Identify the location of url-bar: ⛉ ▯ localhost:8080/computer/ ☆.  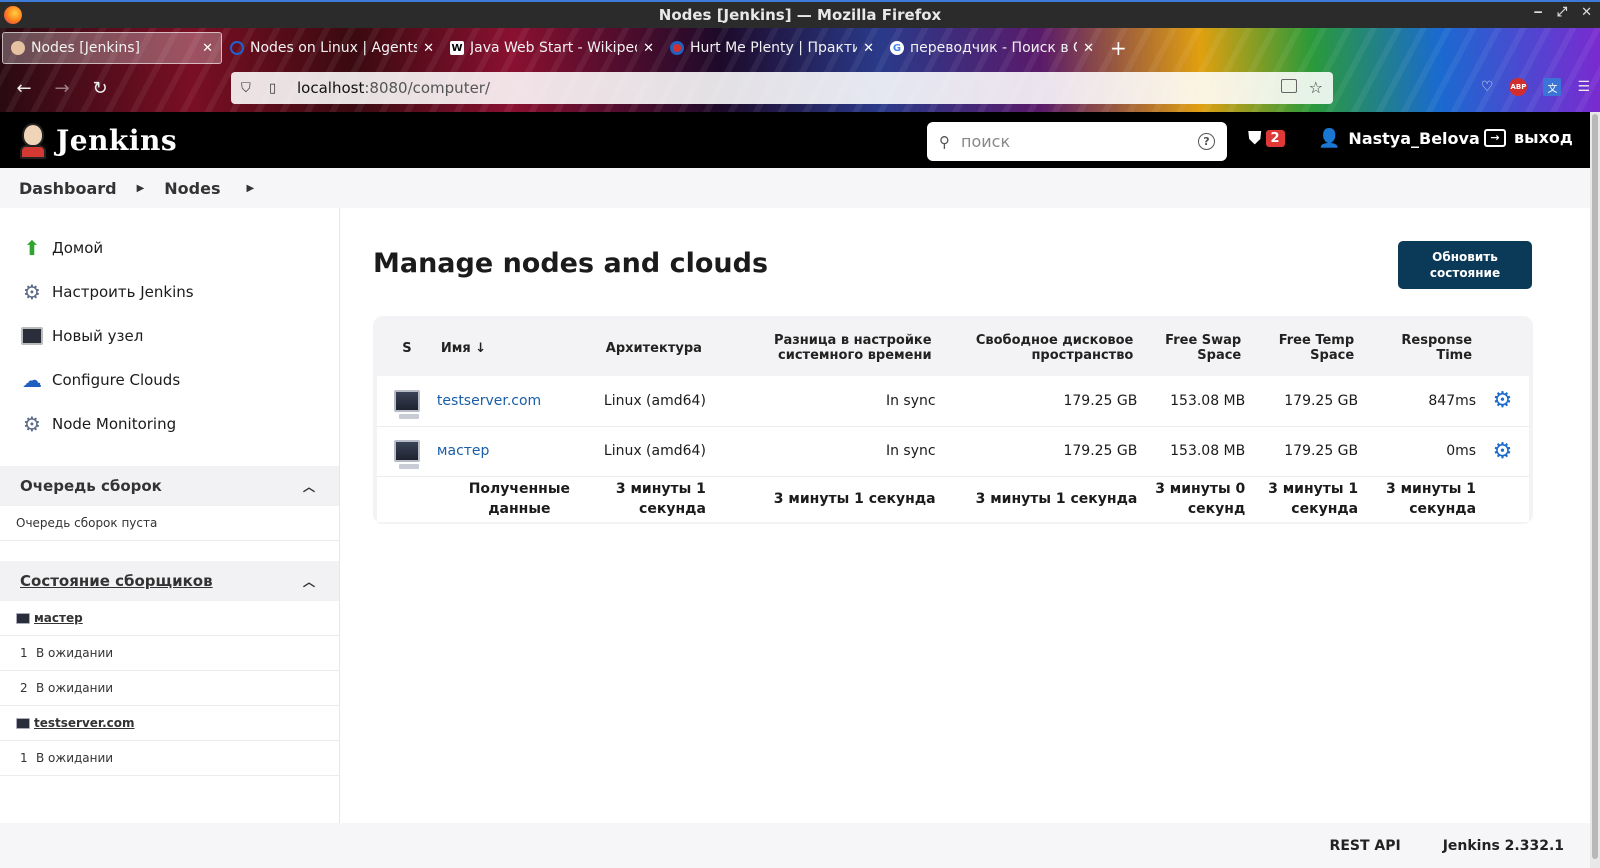
(782, 88).